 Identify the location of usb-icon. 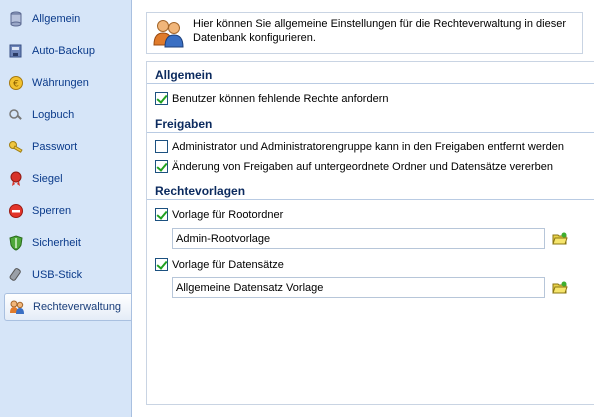
(16, 275).